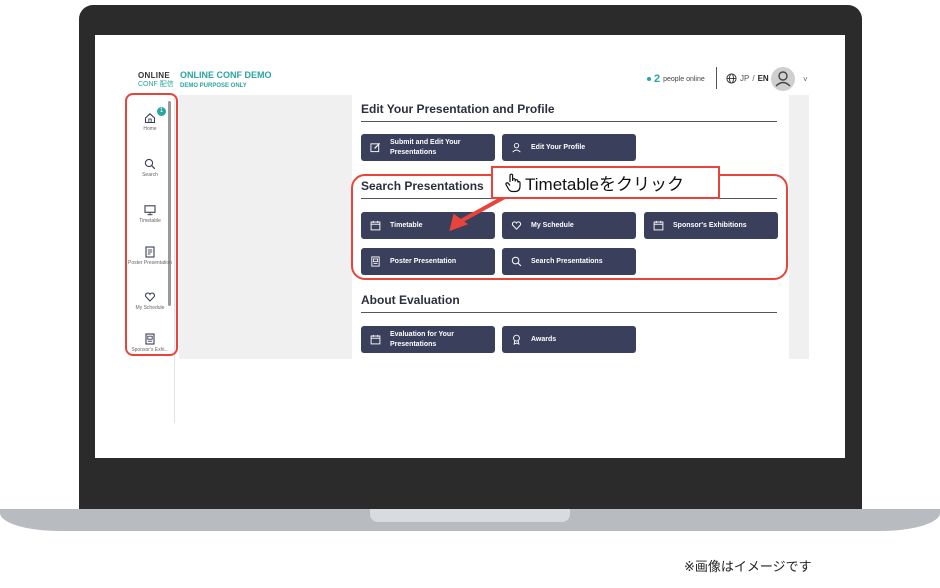 The height and width of the screenshot is (588, 940). Describe the element at coordinates (470, 515) in the screenshot. I see `laptop-notch` at that location.